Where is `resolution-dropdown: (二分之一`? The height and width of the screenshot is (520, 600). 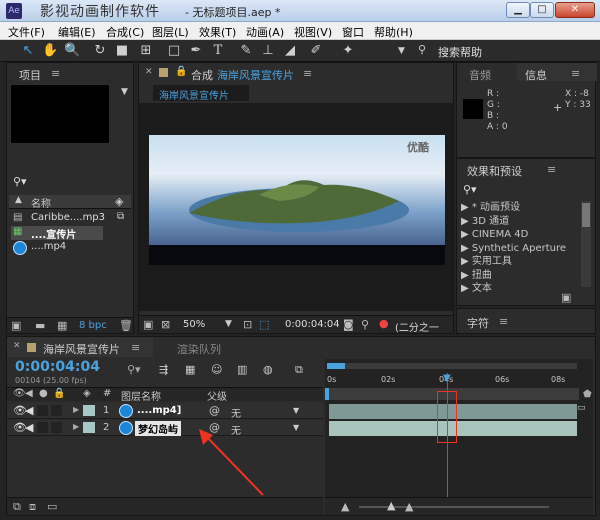
resolution-dropdown: (二分之一 is located at coordinates (417, 326).